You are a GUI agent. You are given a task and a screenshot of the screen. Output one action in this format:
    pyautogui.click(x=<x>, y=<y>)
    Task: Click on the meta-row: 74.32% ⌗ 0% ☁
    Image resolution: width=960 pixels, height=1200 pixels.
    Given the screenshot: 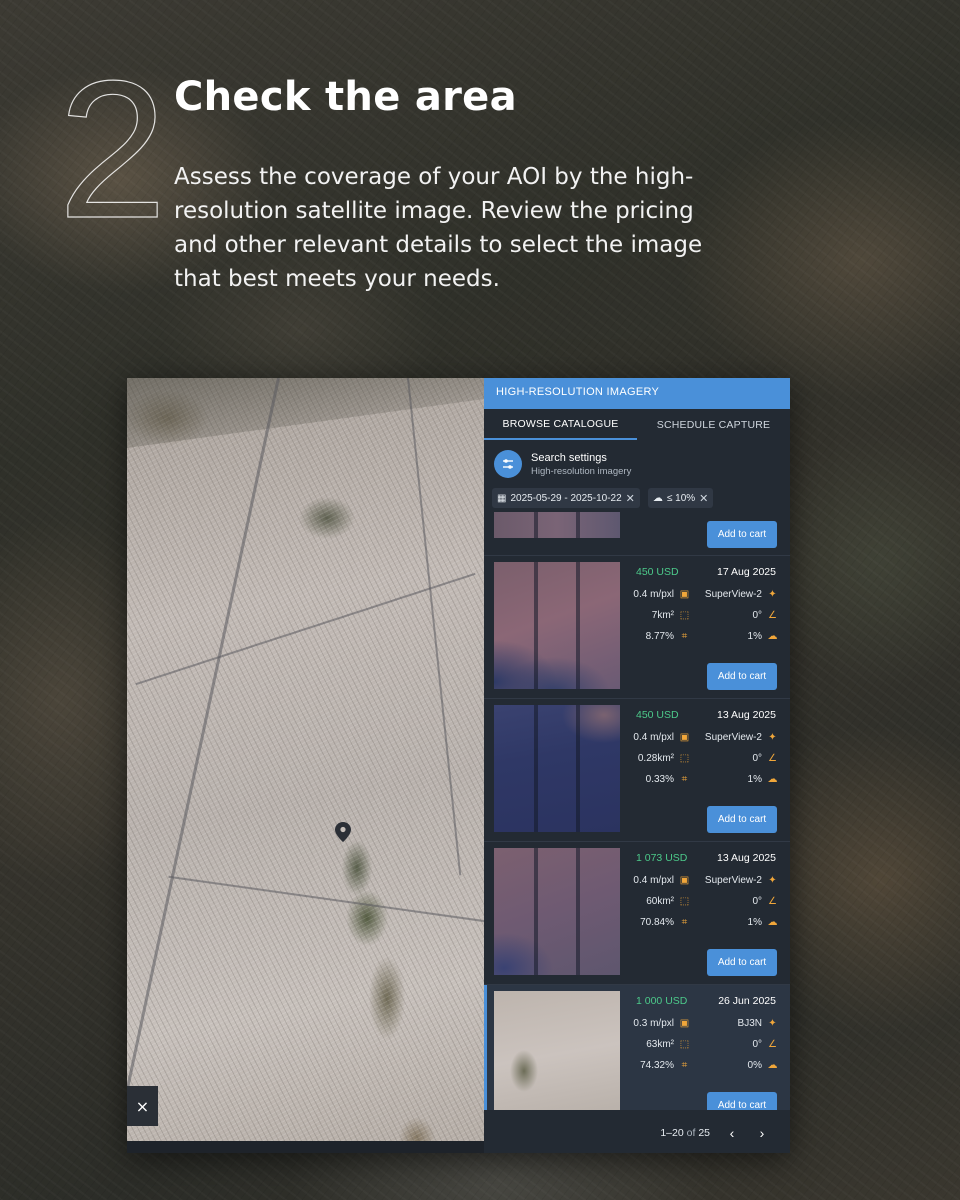 What is the action you would take?
    pyautogui.click(x=699, y=1065)
    